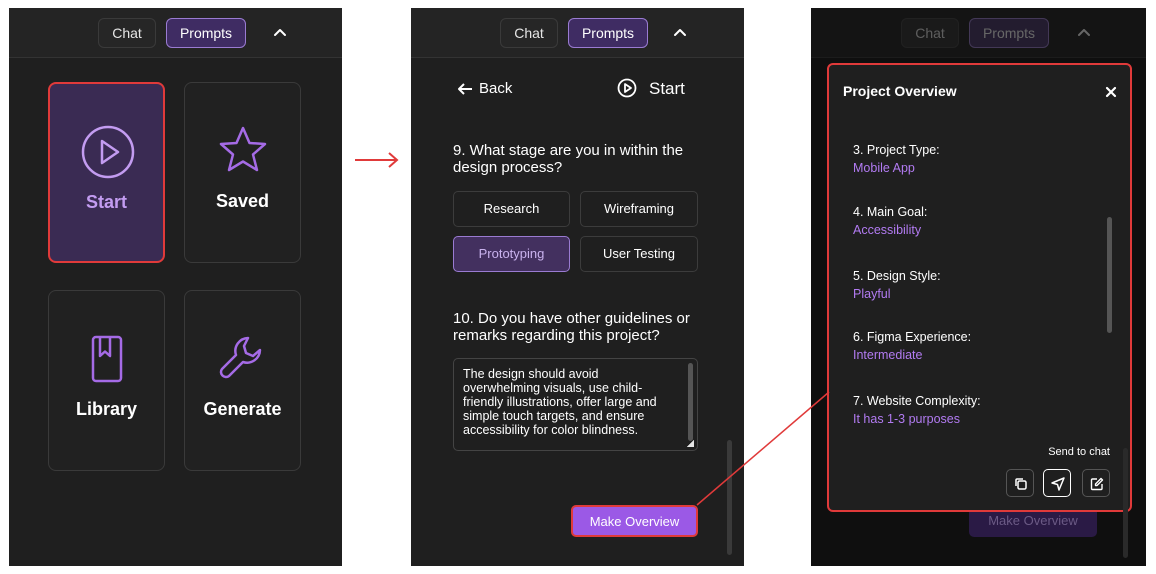 The image size is (1156, 574). I want to click on send-to-chat-label: Send to chat, so click(1079, 452).